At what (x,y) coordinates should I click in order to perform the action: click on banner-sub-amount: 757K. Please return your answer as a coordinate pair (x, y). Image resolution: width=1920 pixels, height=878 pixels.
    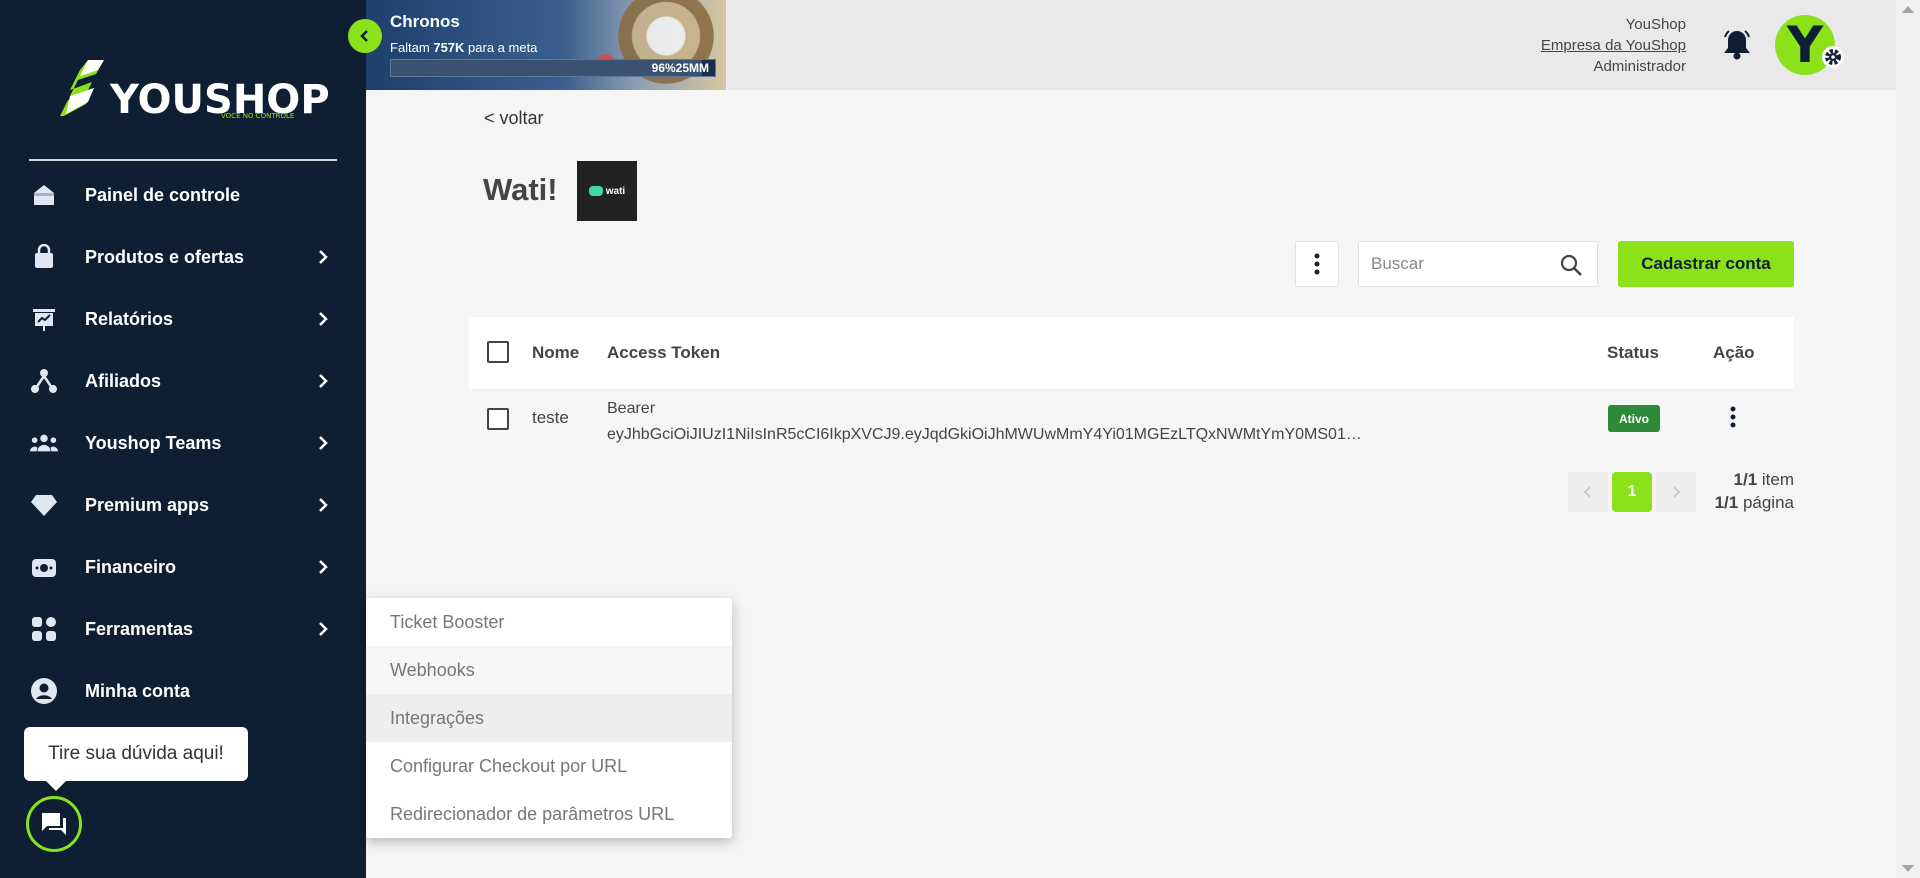
    Looking at the image, I should click on (449, 47).